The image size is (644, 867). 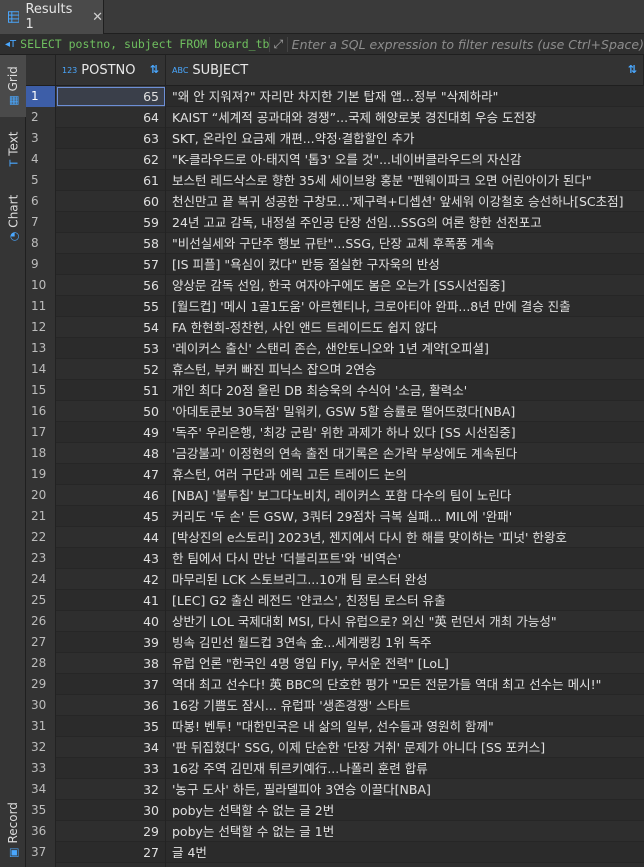 I want to click on cell-postno: 35, so click(x=111, y=726).